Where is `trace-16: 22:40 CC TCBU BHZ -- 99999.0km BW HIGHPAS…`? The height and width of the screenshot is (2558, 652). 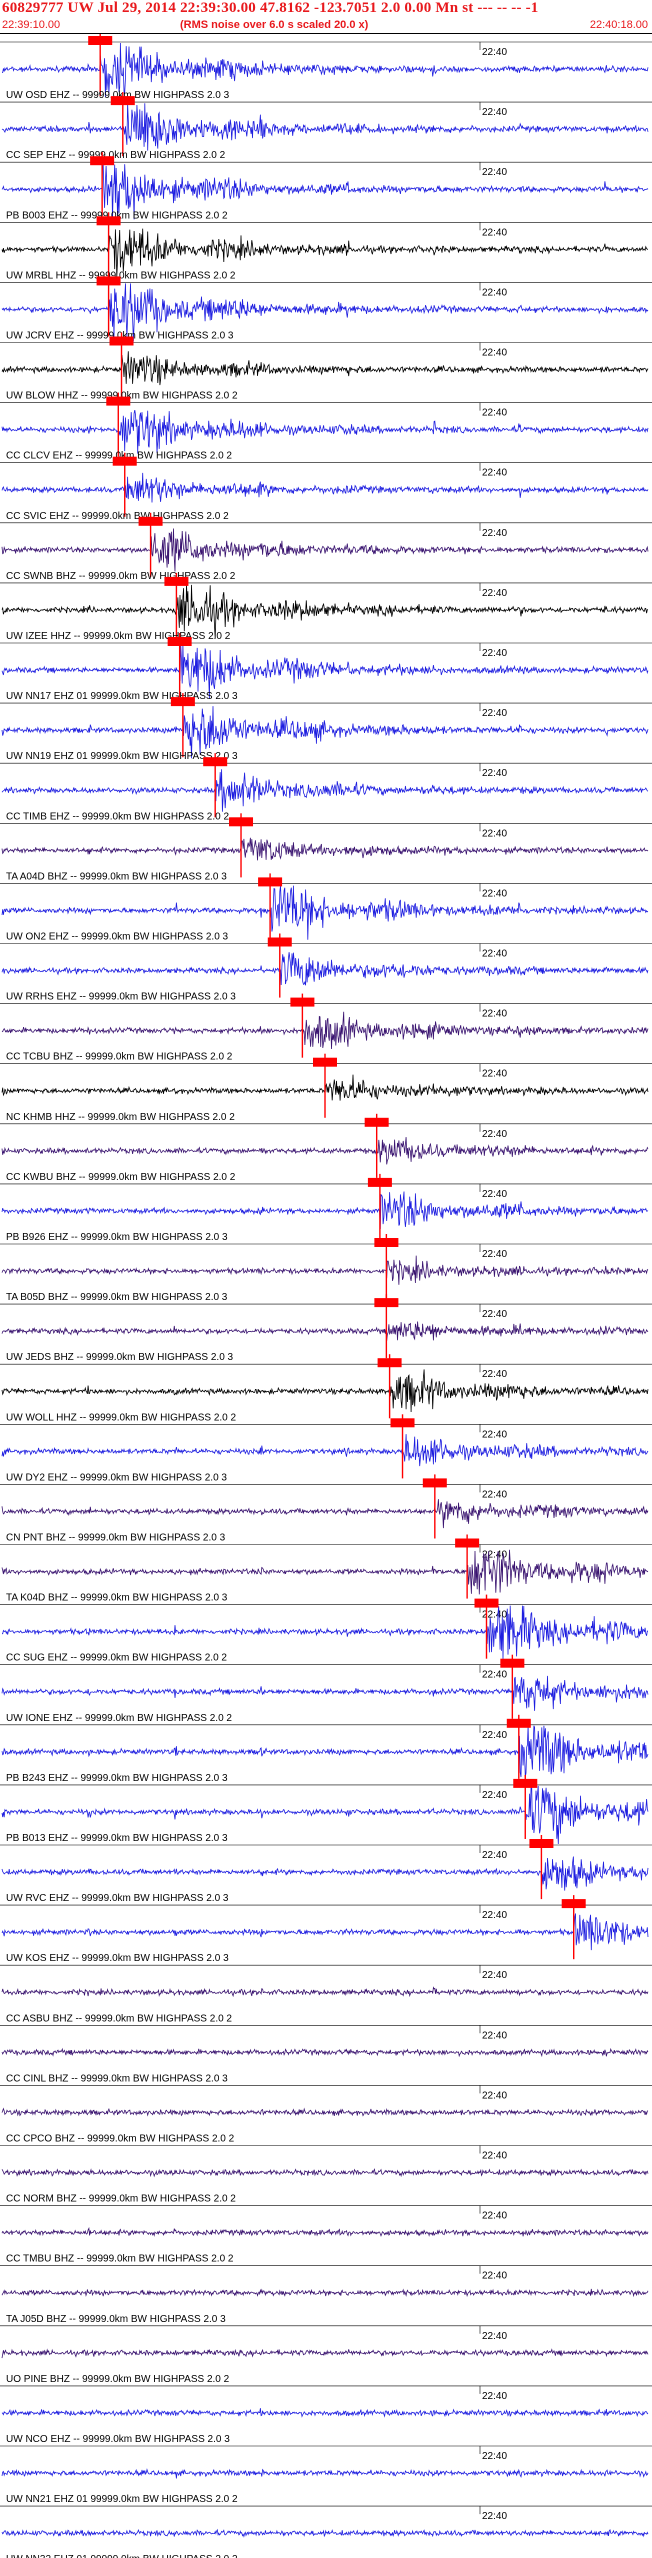
trace-16: 22:40 CC TCBU BHZ -- 99999.0km BW HIGHPAS… is located at coordinates (326, 1028).